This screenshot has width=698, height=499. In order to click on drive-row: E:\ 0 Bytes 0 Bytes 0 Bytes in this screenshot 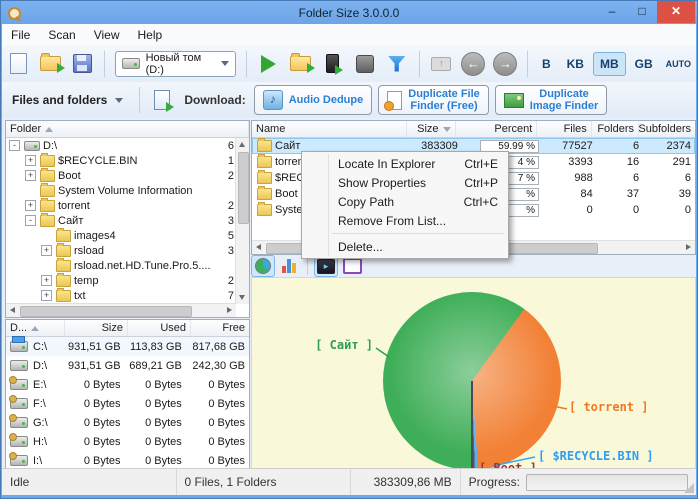, I will do `click(127, 384)`.